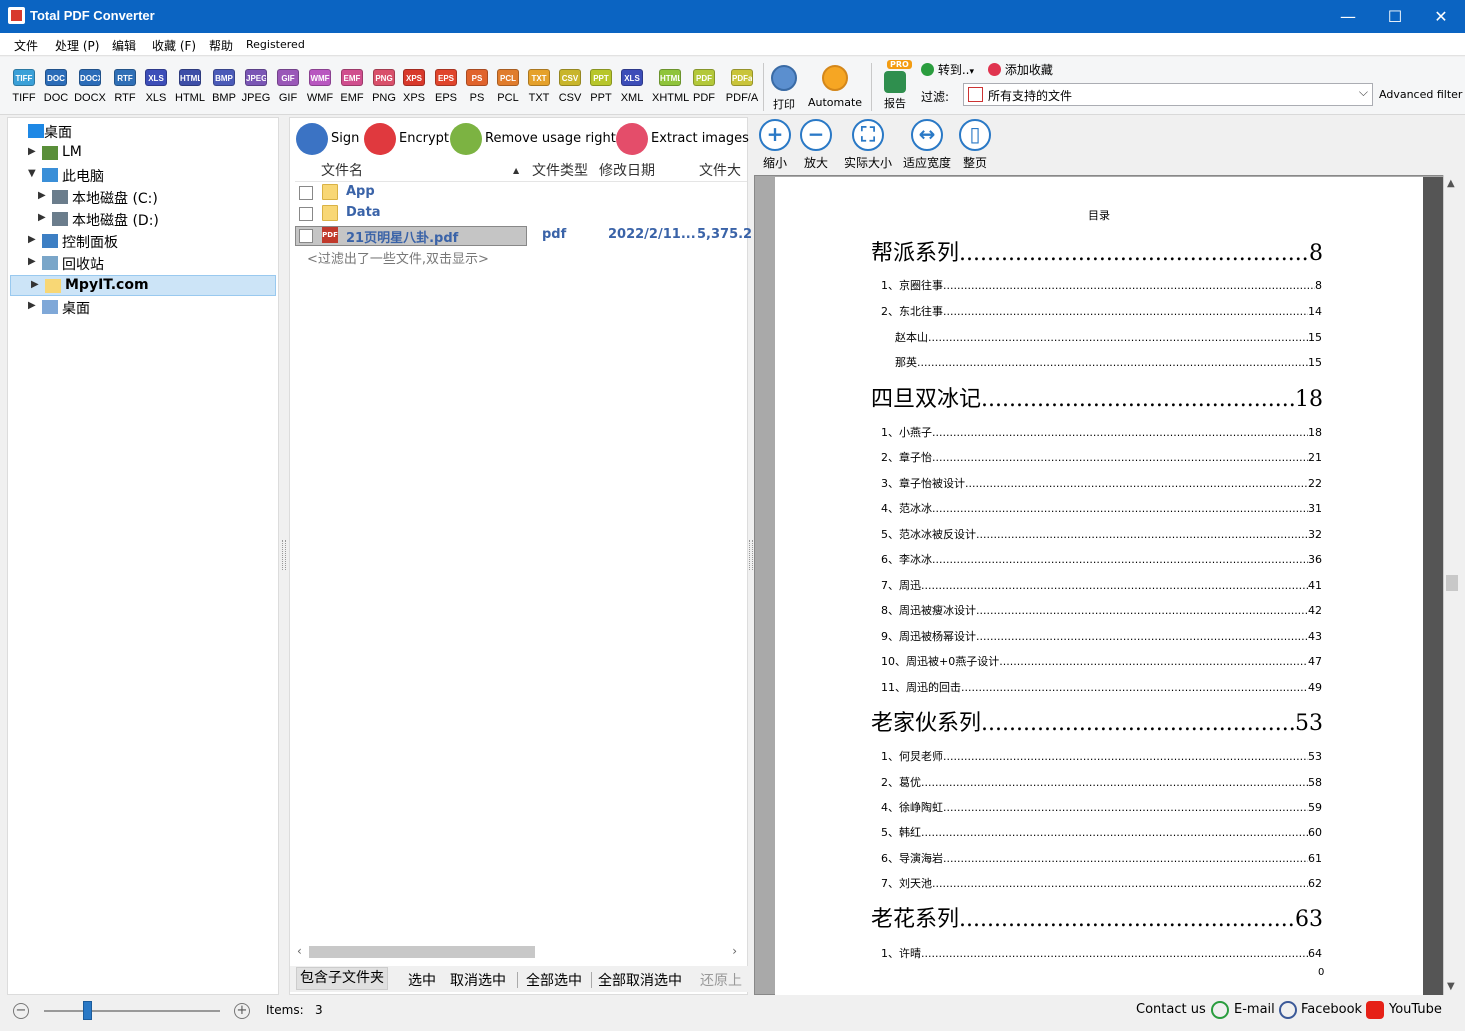  Describe the element at coordinates (174, 45) in the screenshot. I see `menu-favorites: 收藏 (F)` at that location.